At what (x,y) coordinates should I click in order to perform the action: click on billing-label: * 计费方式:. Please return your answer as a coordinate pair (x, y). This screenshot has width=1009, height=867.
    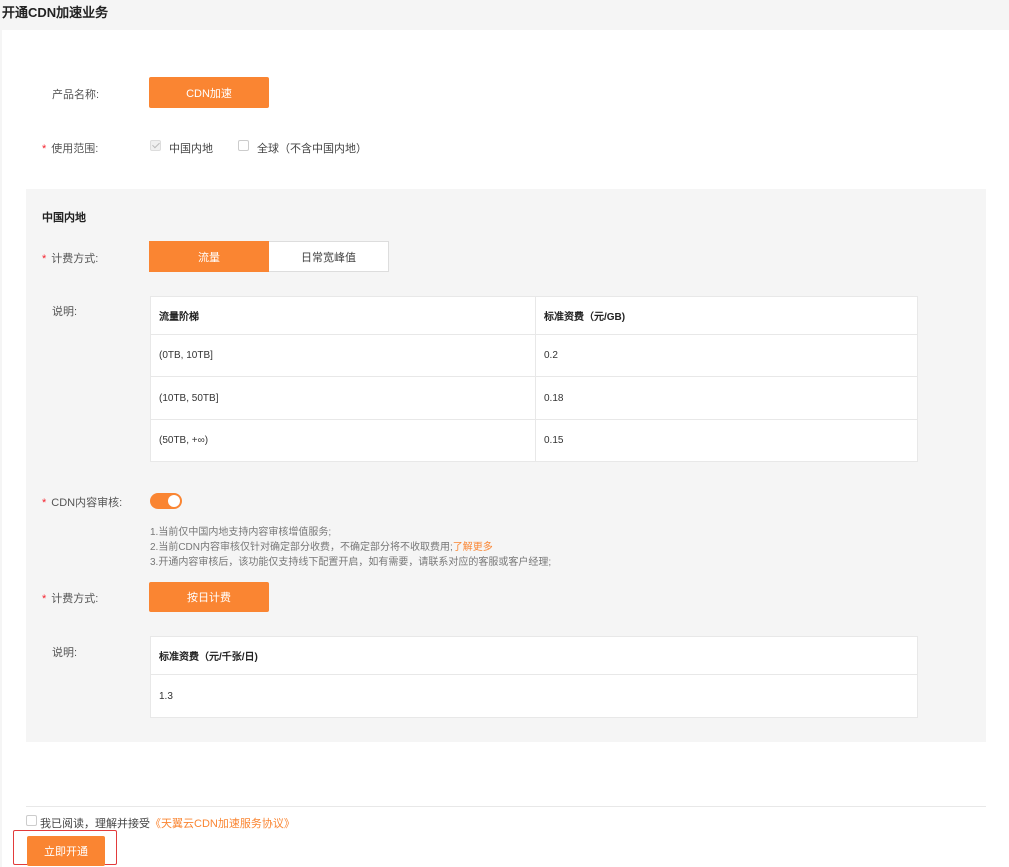
    Looking at the image, I should click on (70, 258).